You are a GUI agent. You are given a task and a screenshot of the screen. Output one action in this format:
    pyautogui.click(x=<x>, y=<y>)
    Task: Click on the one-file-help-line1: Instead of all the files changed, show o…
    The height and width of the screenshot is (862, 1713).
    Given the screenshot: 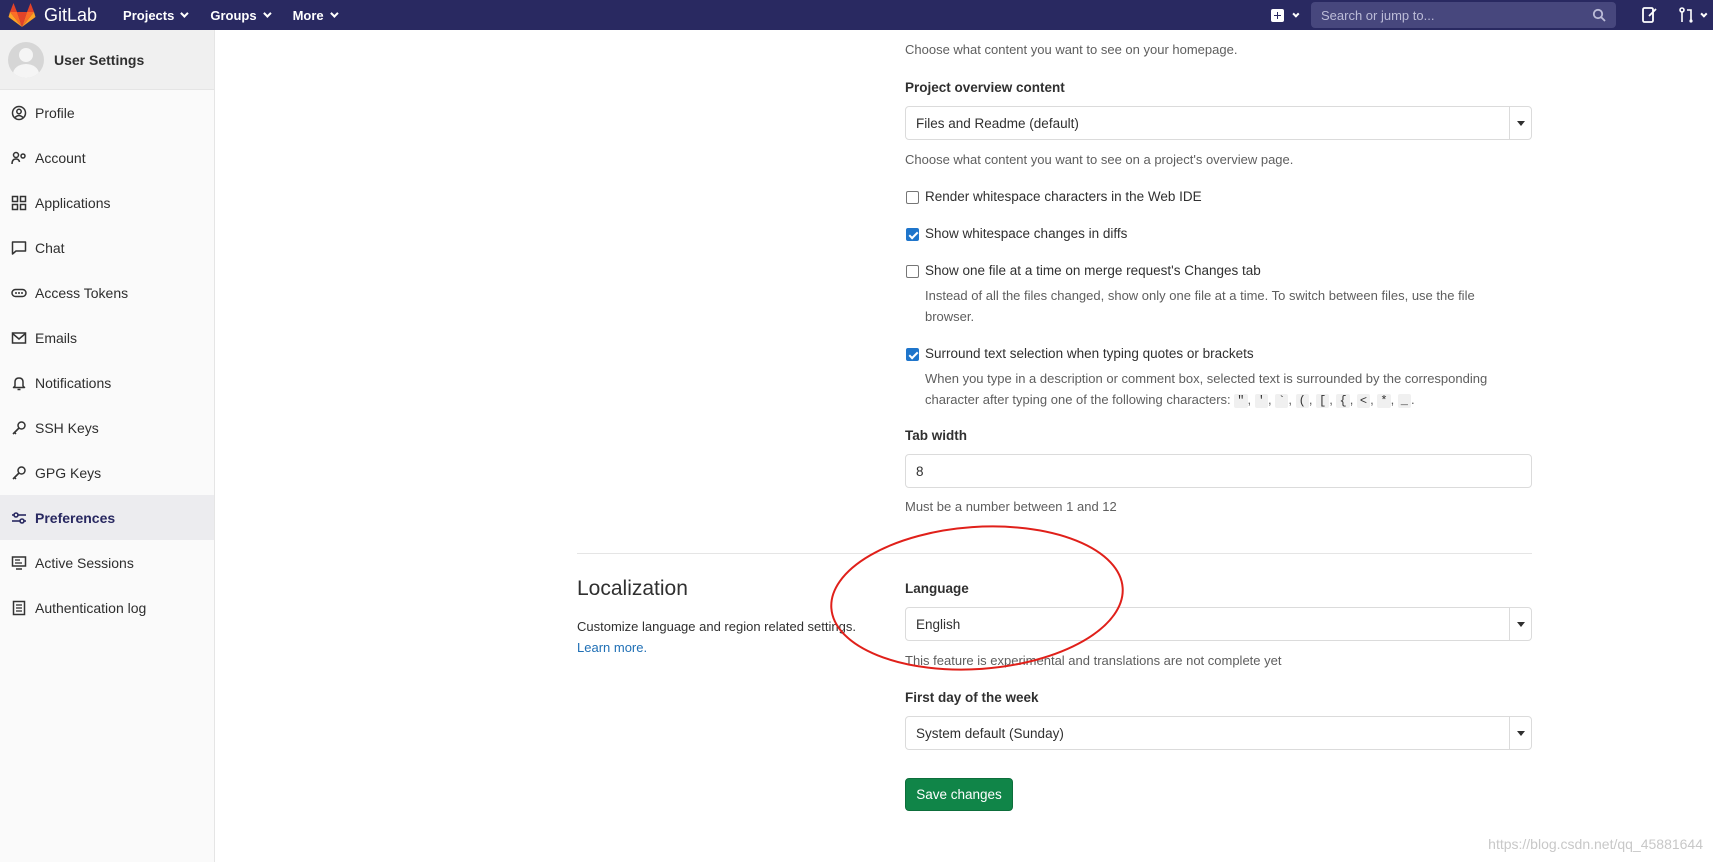 What is the action you would take?
    pyautogui.click(x=1200, y=295)
    